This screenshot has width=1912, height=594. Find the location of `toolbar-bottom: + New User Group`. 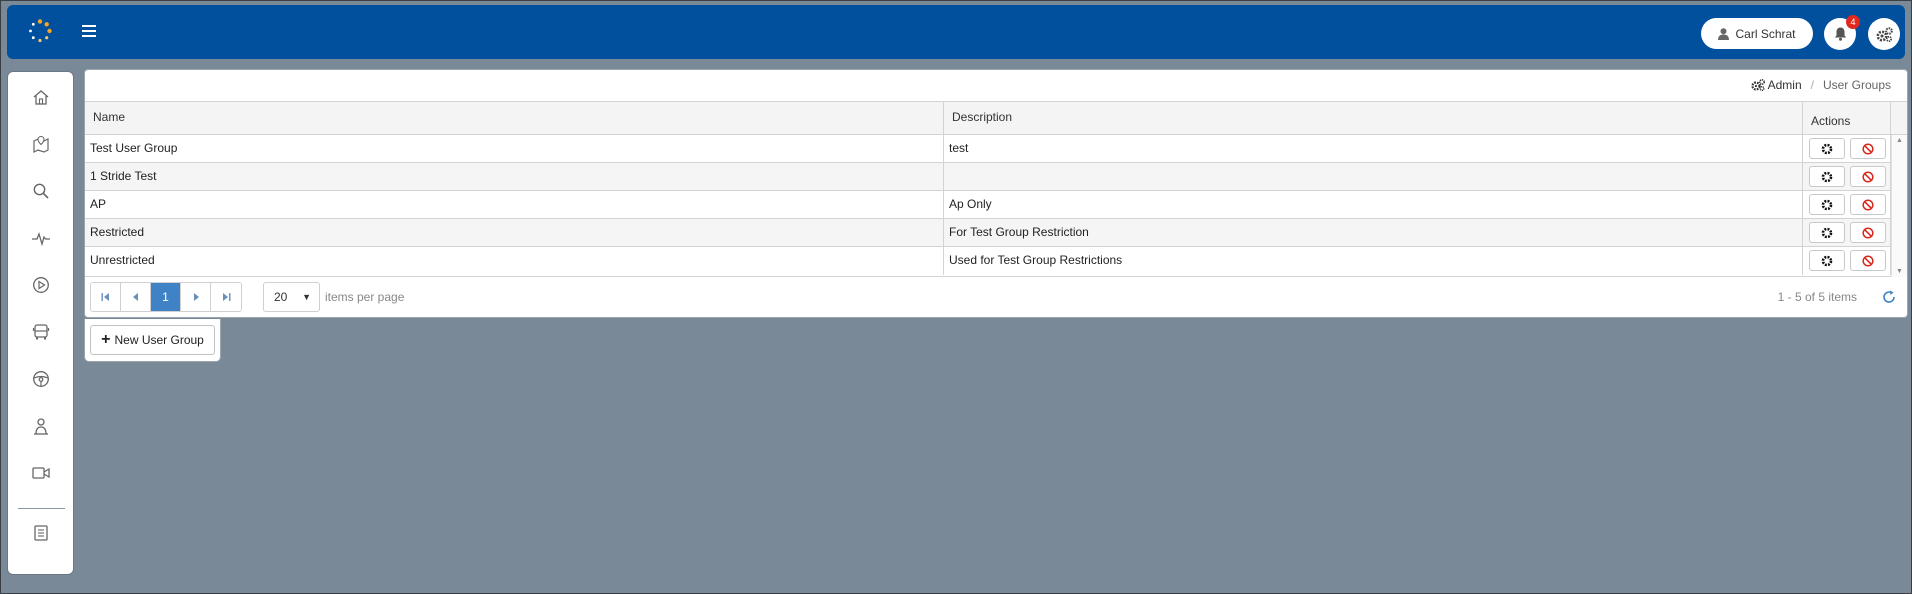

toolbar-bottom: + New User Group is located at coordinates (152, 340).